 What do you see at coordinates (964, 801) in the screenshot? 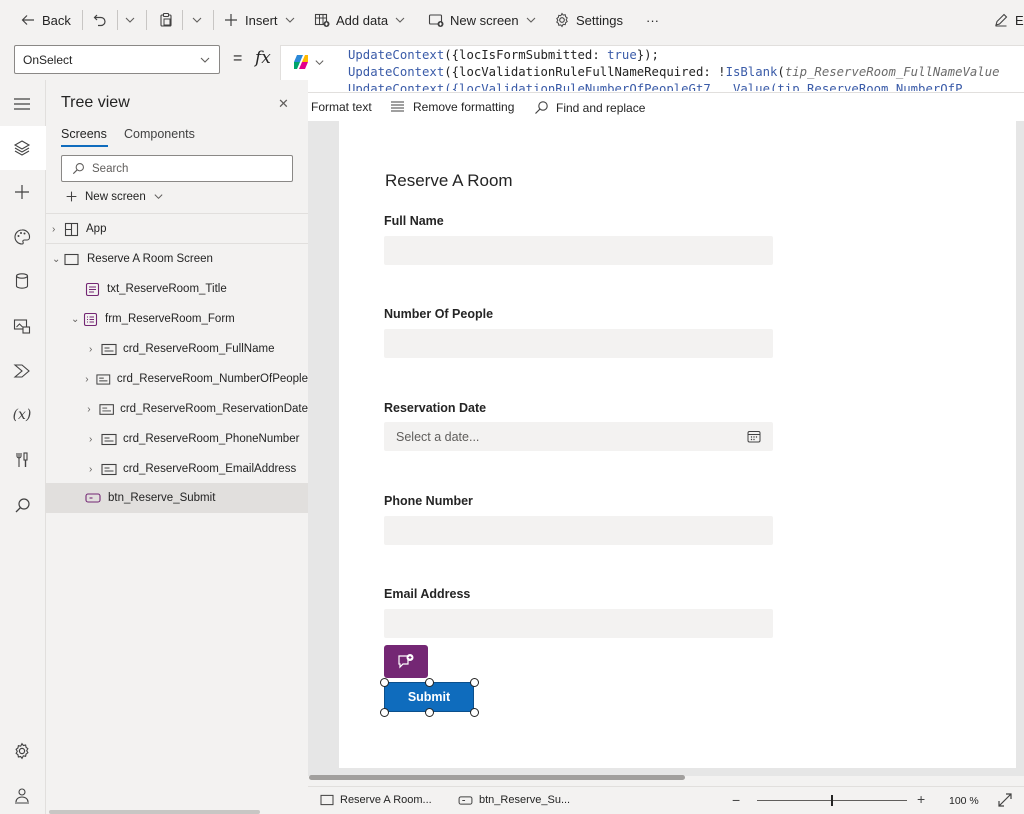
I see `zoom-level: 100 %` at bounding box center [964, 801].